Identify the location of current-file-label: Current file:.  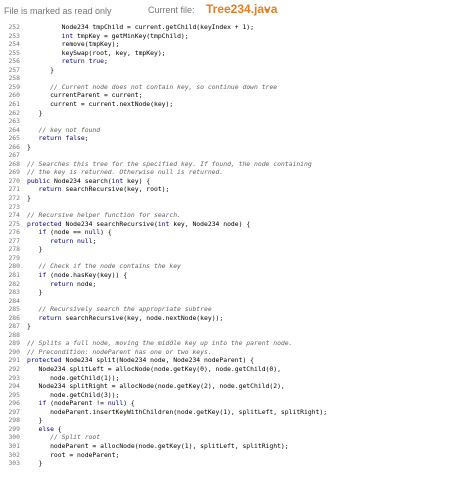
(171, 10).